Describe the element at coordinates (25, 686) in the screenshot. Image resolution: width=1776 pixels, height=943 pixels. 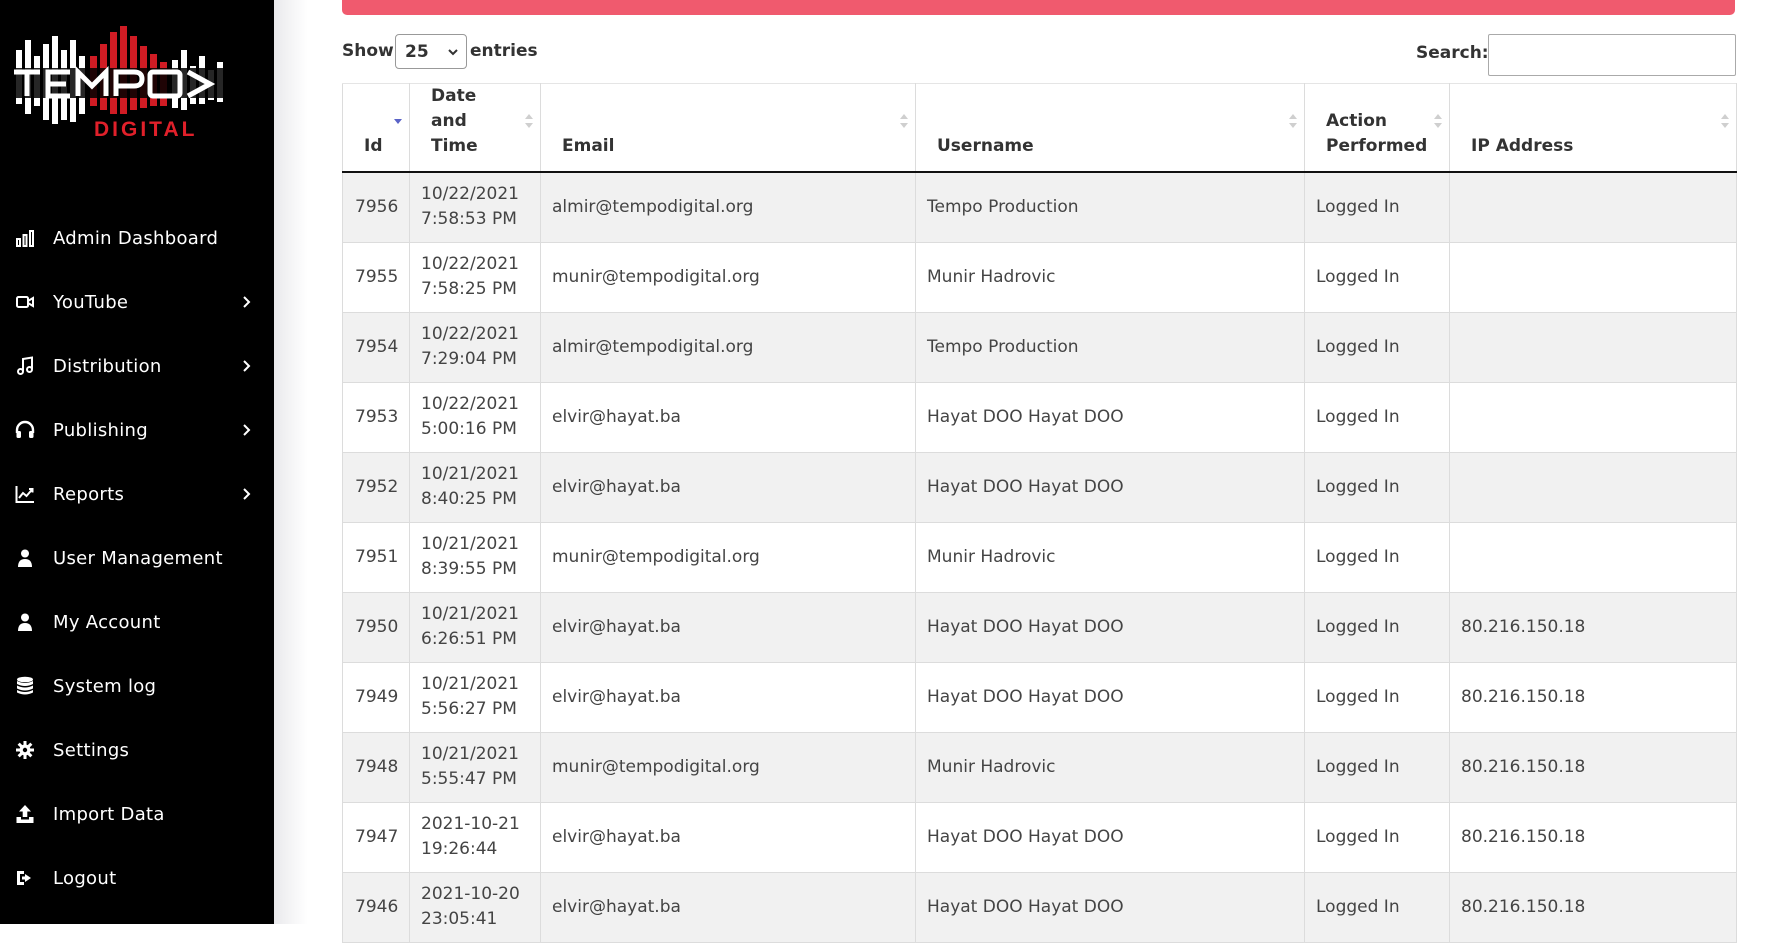
I see `database-icon` at that location.